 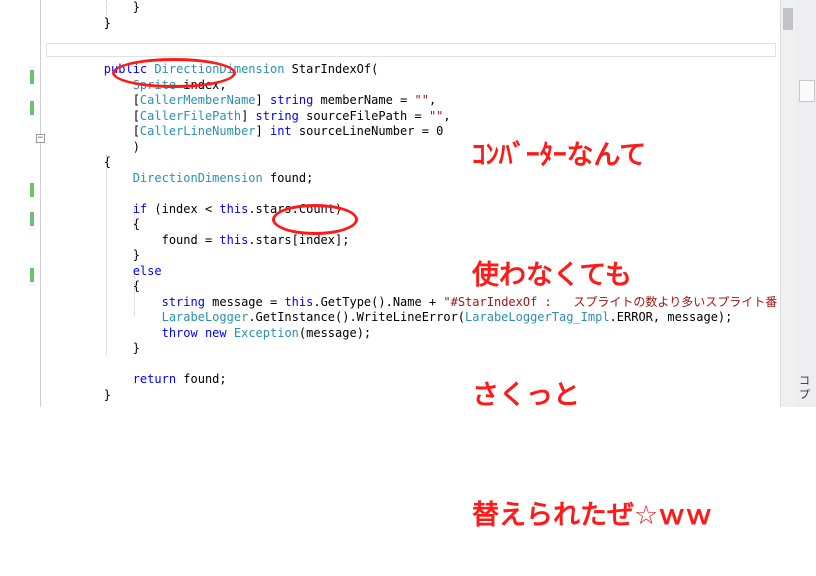 I want to click on side-panel: コ プ, so click(x=805, y=203).